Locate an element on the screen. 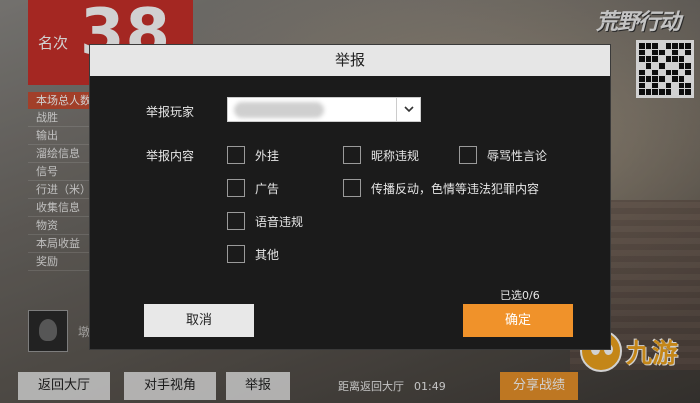 The image size is (700, 403). option-abusive-speech: 辱骂性言论 is located at coordinates (503, 155).